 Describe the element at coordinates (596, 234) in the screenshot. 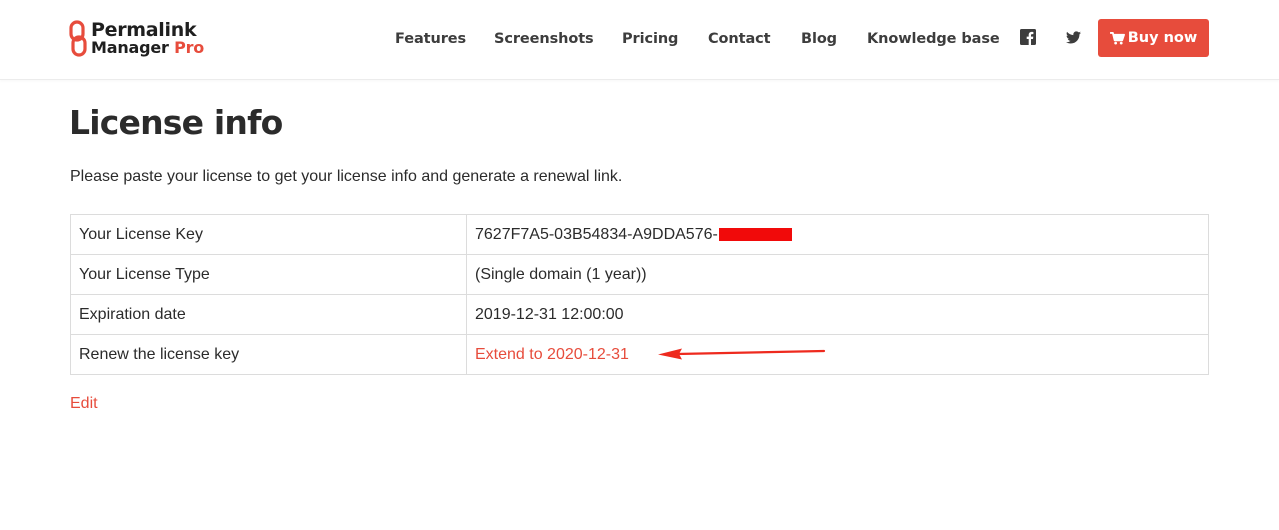

I see `license-key-value: 7627F7A5-03B54834-A9DDA576-` at that location.